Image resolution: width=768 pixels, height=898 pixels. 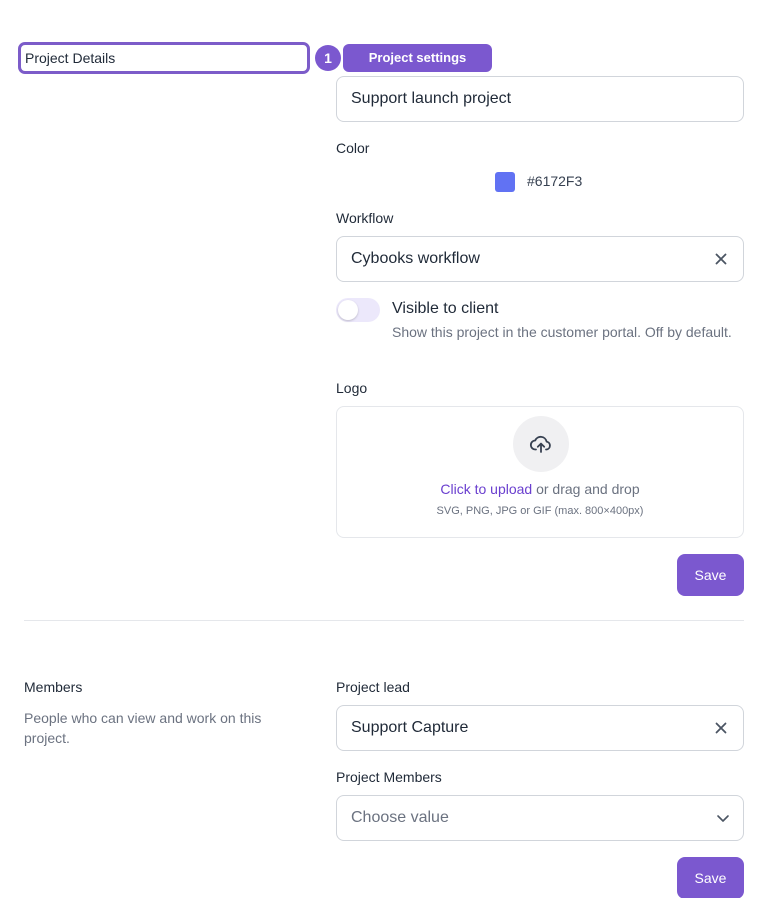 I want to click on project-lead-value: Support Capture, so click(x=410, y=727).